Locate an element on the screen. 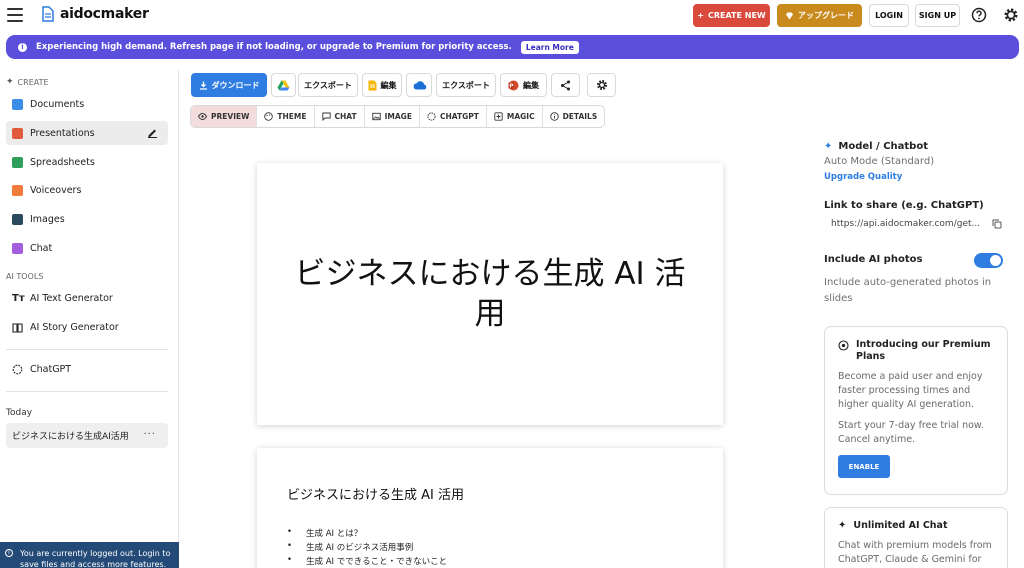 Image resolution: width=1024 pixels, height=568 pixels. app-logo: aidocmaker is located at coordinates (95, 14).